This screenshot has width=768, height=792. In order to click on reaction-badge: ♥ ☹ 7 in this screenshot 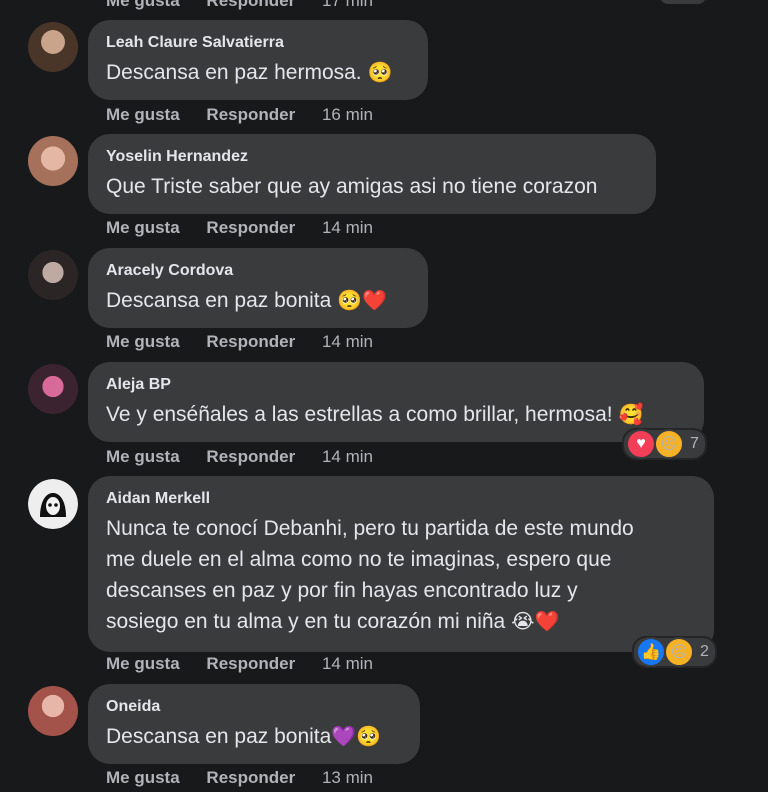, I will do `click(664, 444)`.